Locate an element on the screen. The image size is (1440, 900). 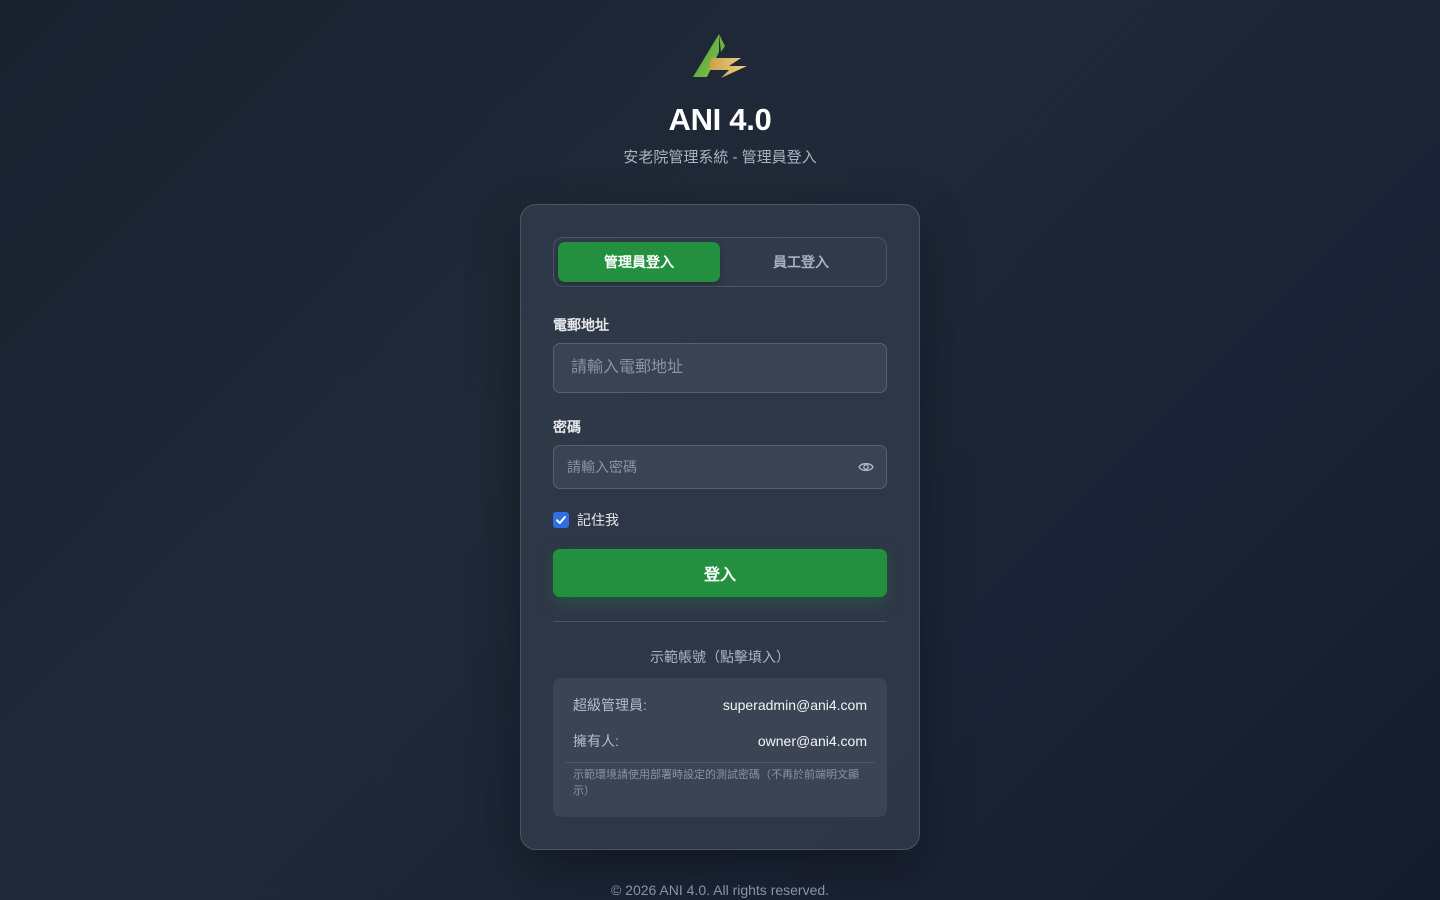
eye-icon is located at coordinates (866, 467).